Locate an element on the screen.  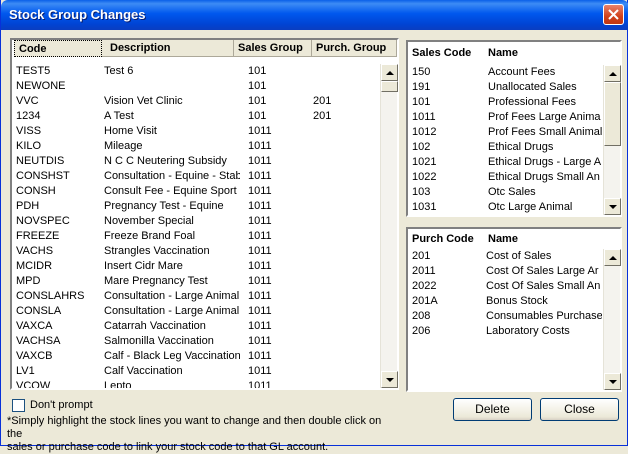
sales-list-scrollbar is located at coordinates (612, 140).